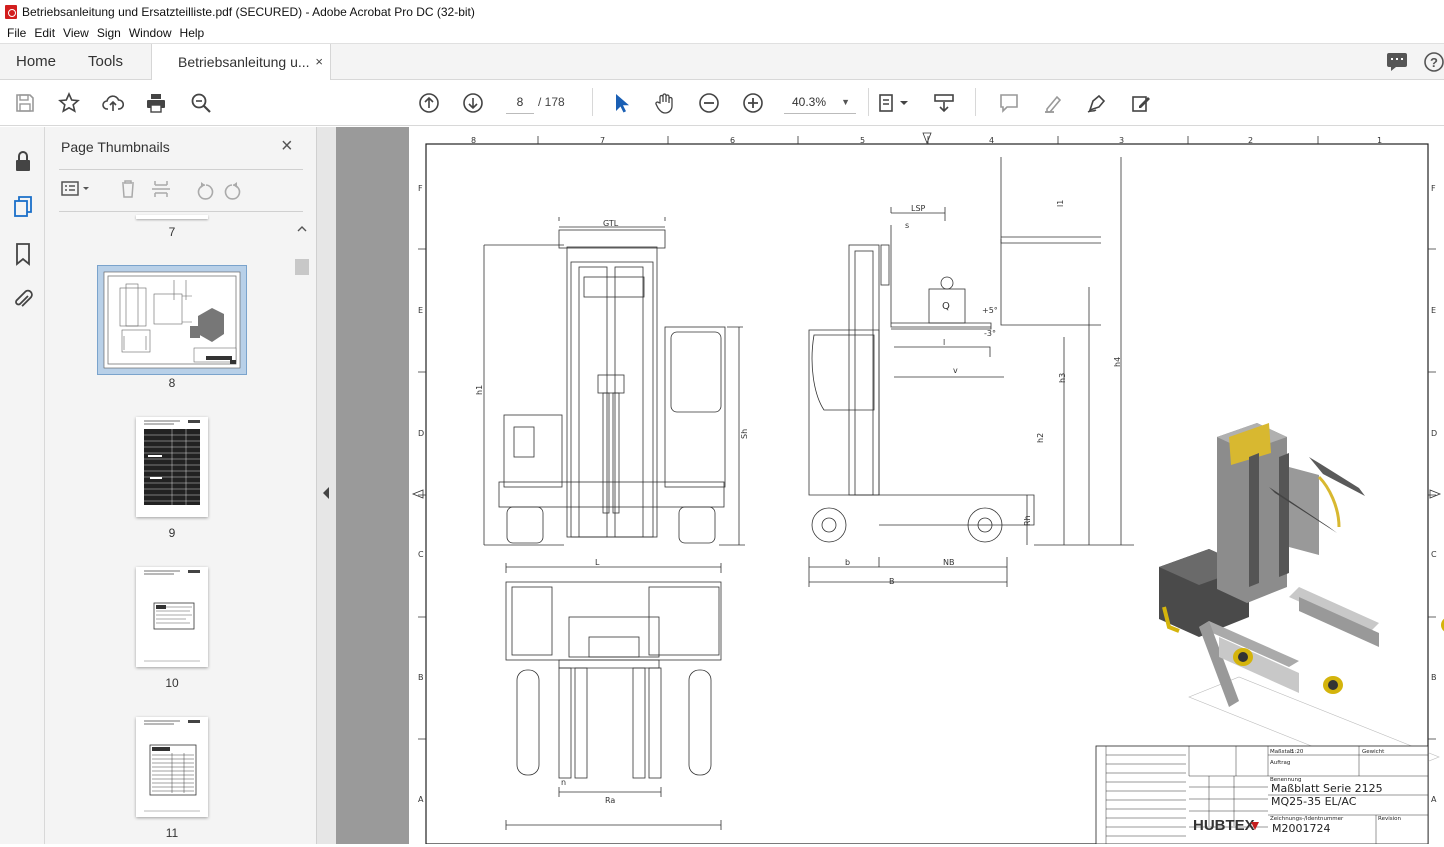 This screenshot has height=847, width=1444. What do you see at coordinates (722, 62) in the screenshot?
I see `tab-bar: Home Tools Betriebsanleitung u... × ?` at bounding box center [722, 62].